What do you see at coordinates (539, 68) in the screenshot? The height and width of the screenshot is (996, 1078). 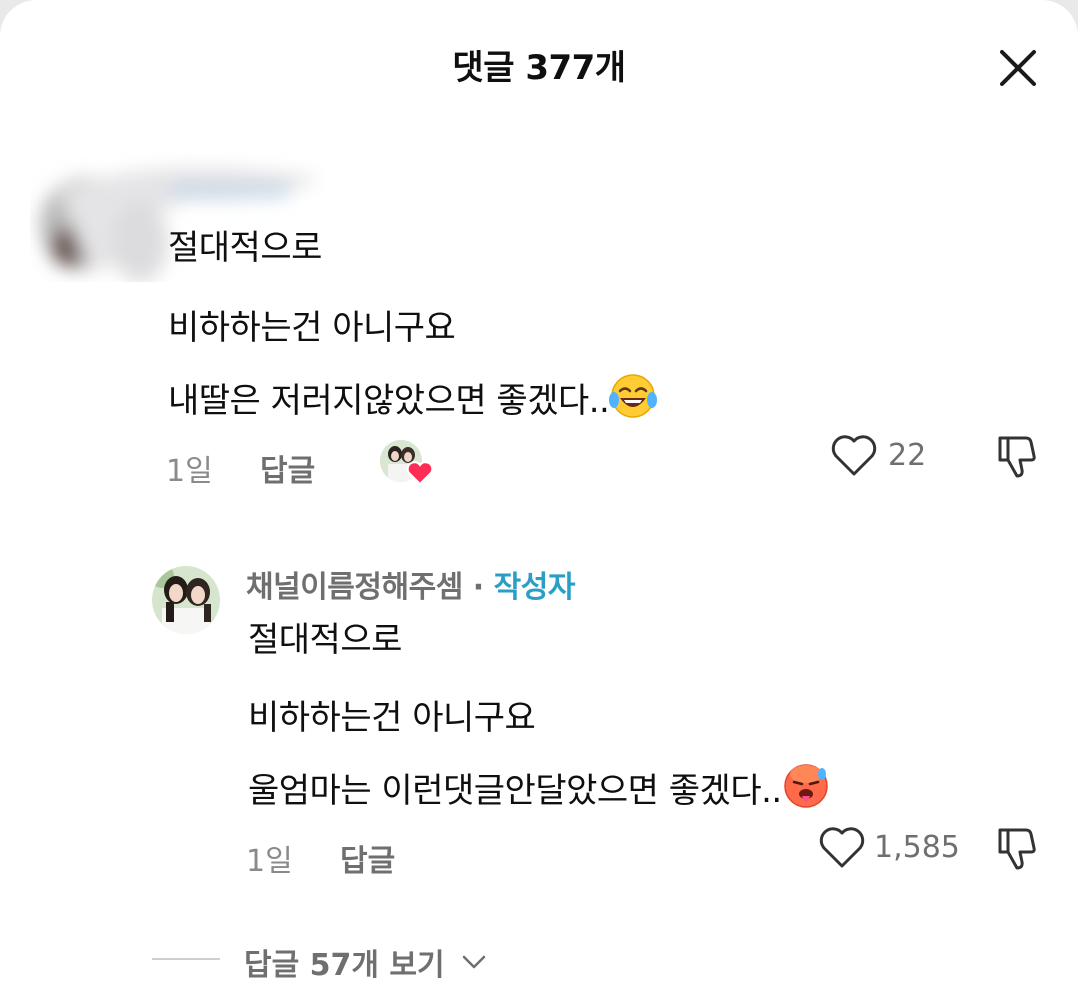 I see `sheet-title: 댓글 377개` at bounding box center [539, 68].